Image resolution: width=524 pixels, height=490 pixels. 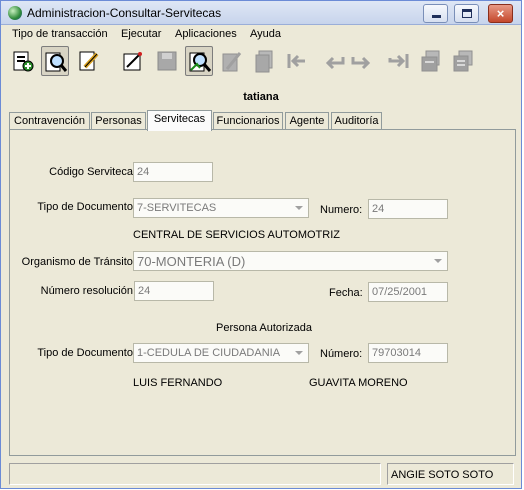 What do you see at coordinates (346, 293) in the screenshot?
I see `fecha-label: Fecha:` at bounding box center [346, 293].